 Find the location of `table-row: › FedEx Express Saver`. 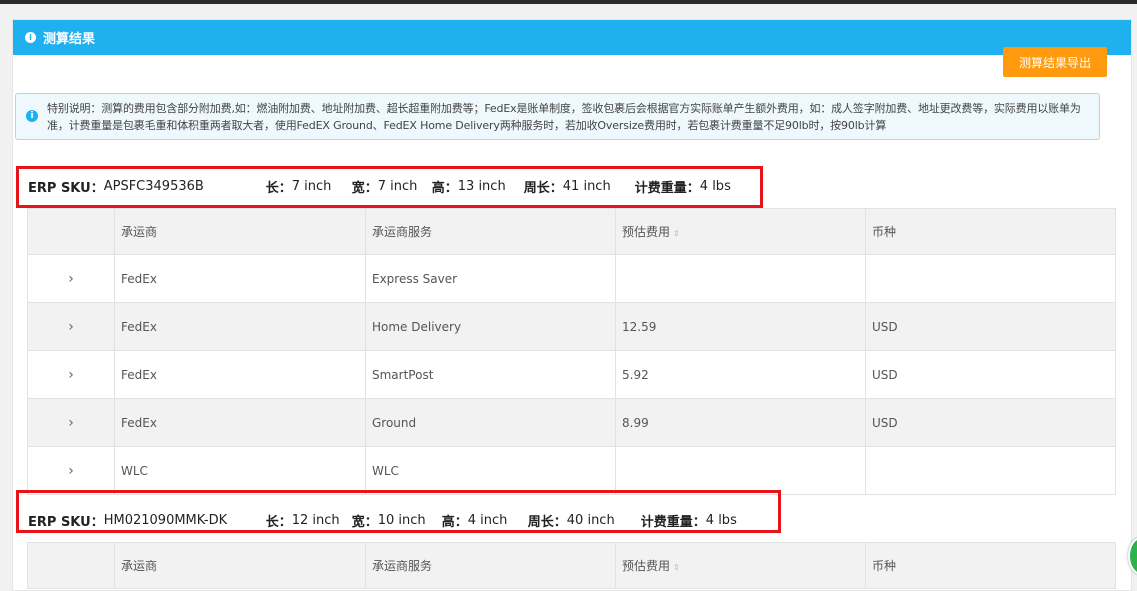

table-row: › FedEx Express Saver is located at coordinates (571, 278).